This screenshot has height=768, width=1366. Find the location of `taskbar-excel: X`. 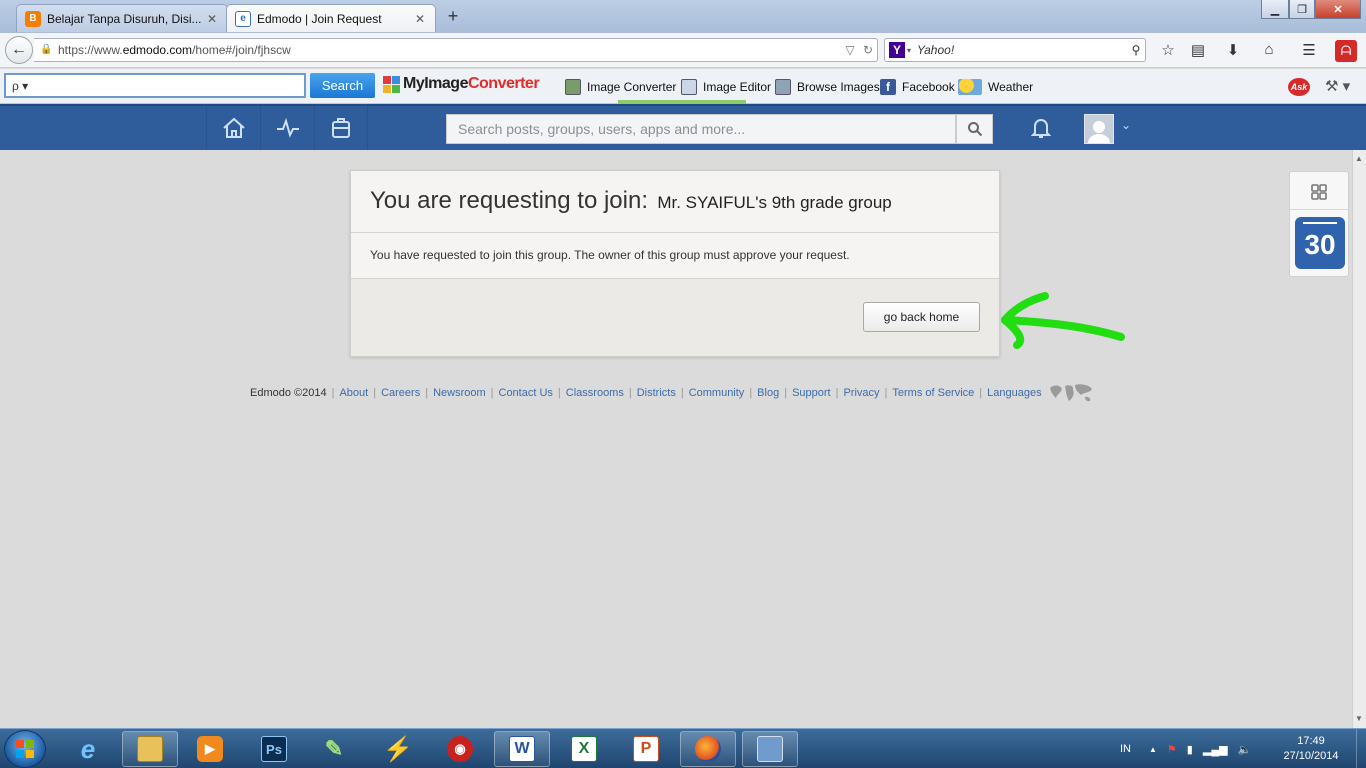

taskbar-excel: X is located at coordinates (584, 749).